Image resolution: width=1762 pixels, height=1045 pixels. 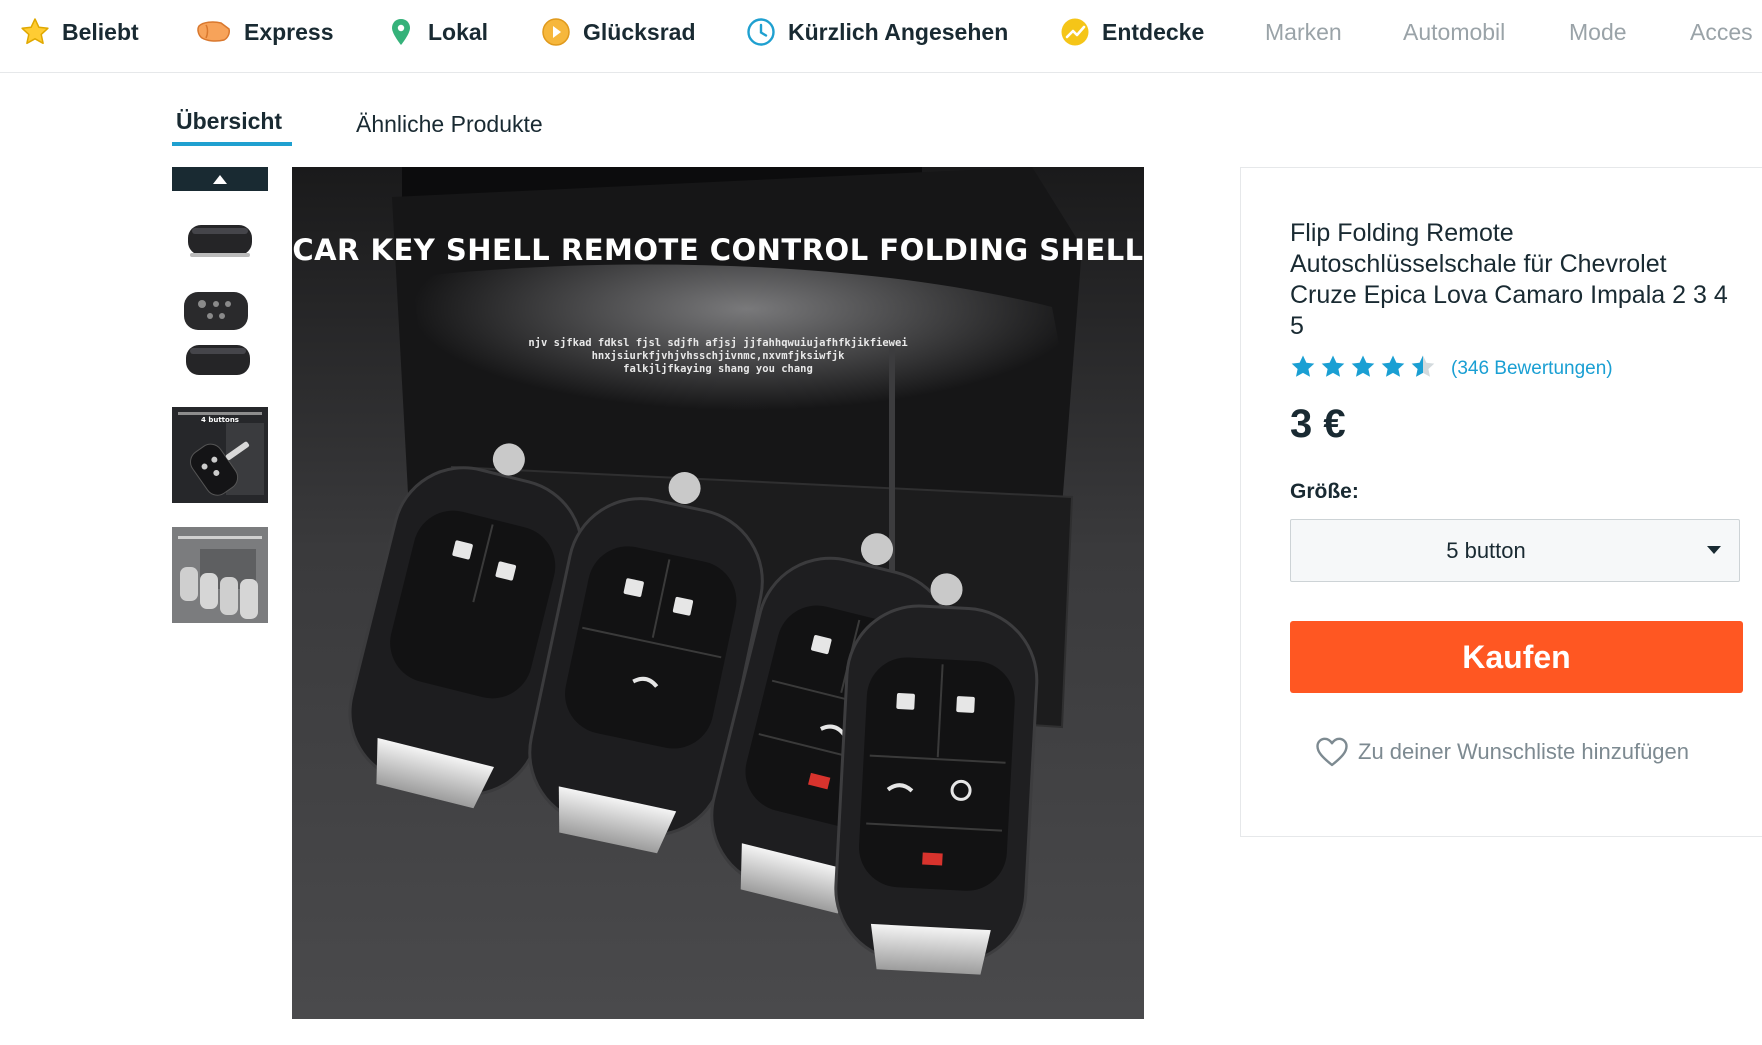 What do you see at coordinates (1318, 424) in the screenshot?
I see `product-price: 3 €` at bounding box center [1318, 424].